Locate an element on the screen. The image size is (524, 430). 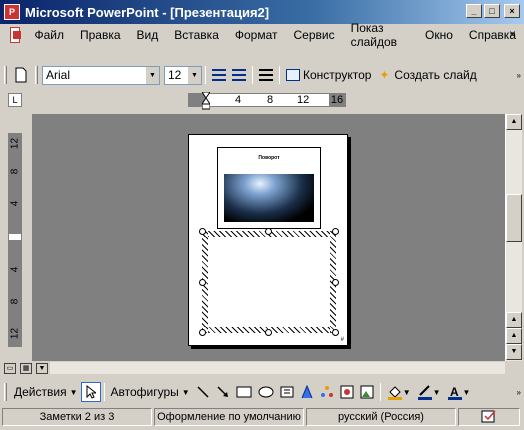
notes-text-area is located at coordinates (269, 282).